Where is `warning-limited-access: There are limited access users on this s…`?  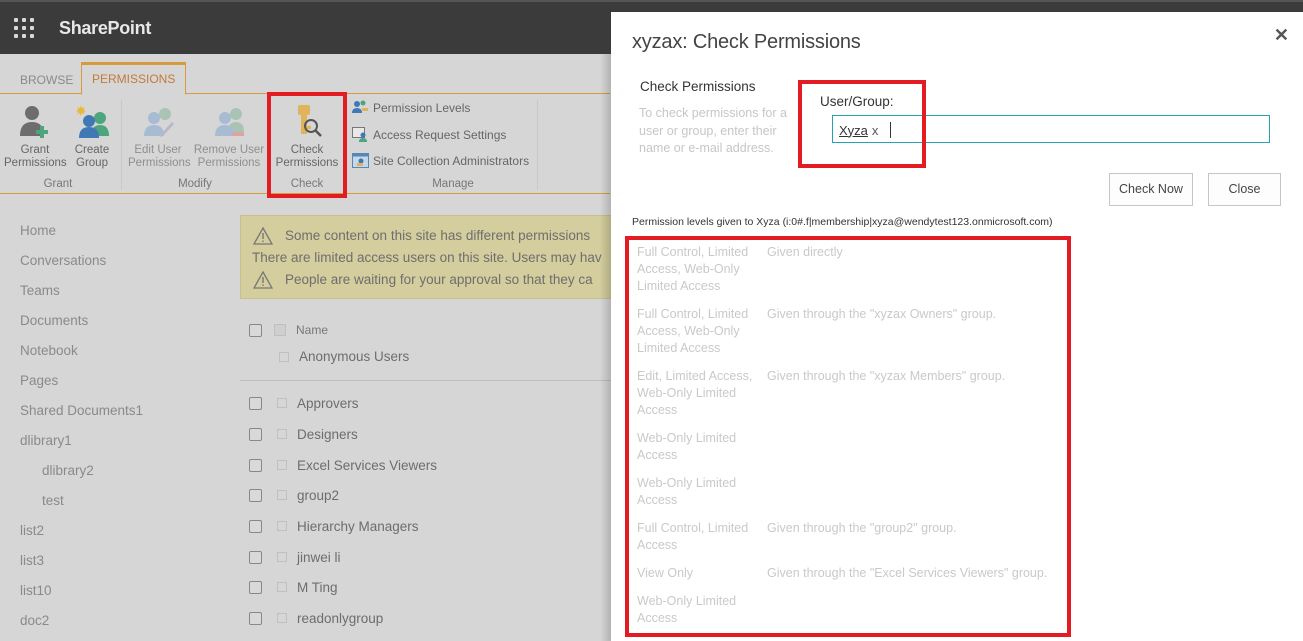
warning-limited-access: There are limited access users on this s… is located at coordinates (427, 257).